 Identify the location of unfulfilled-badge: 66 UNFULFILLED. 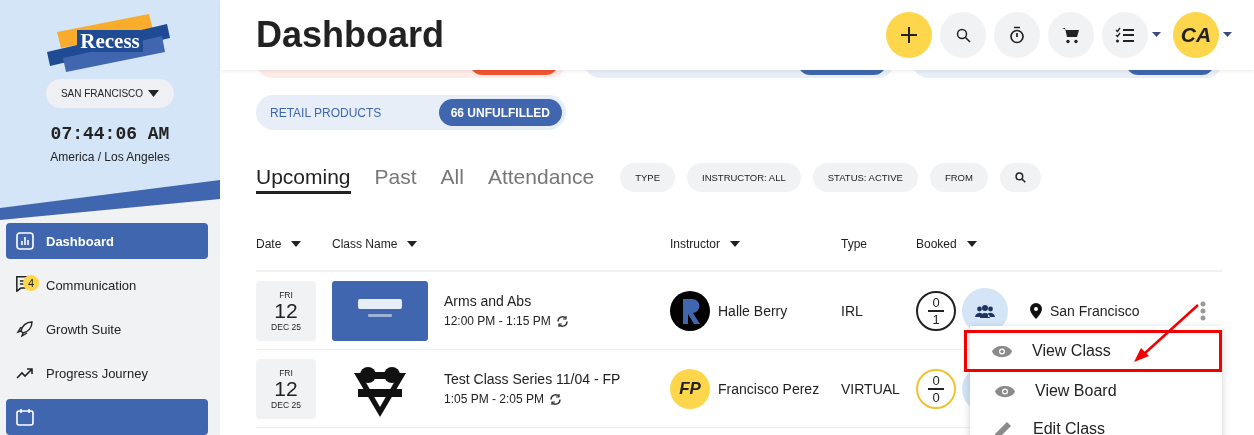
(500, 112).